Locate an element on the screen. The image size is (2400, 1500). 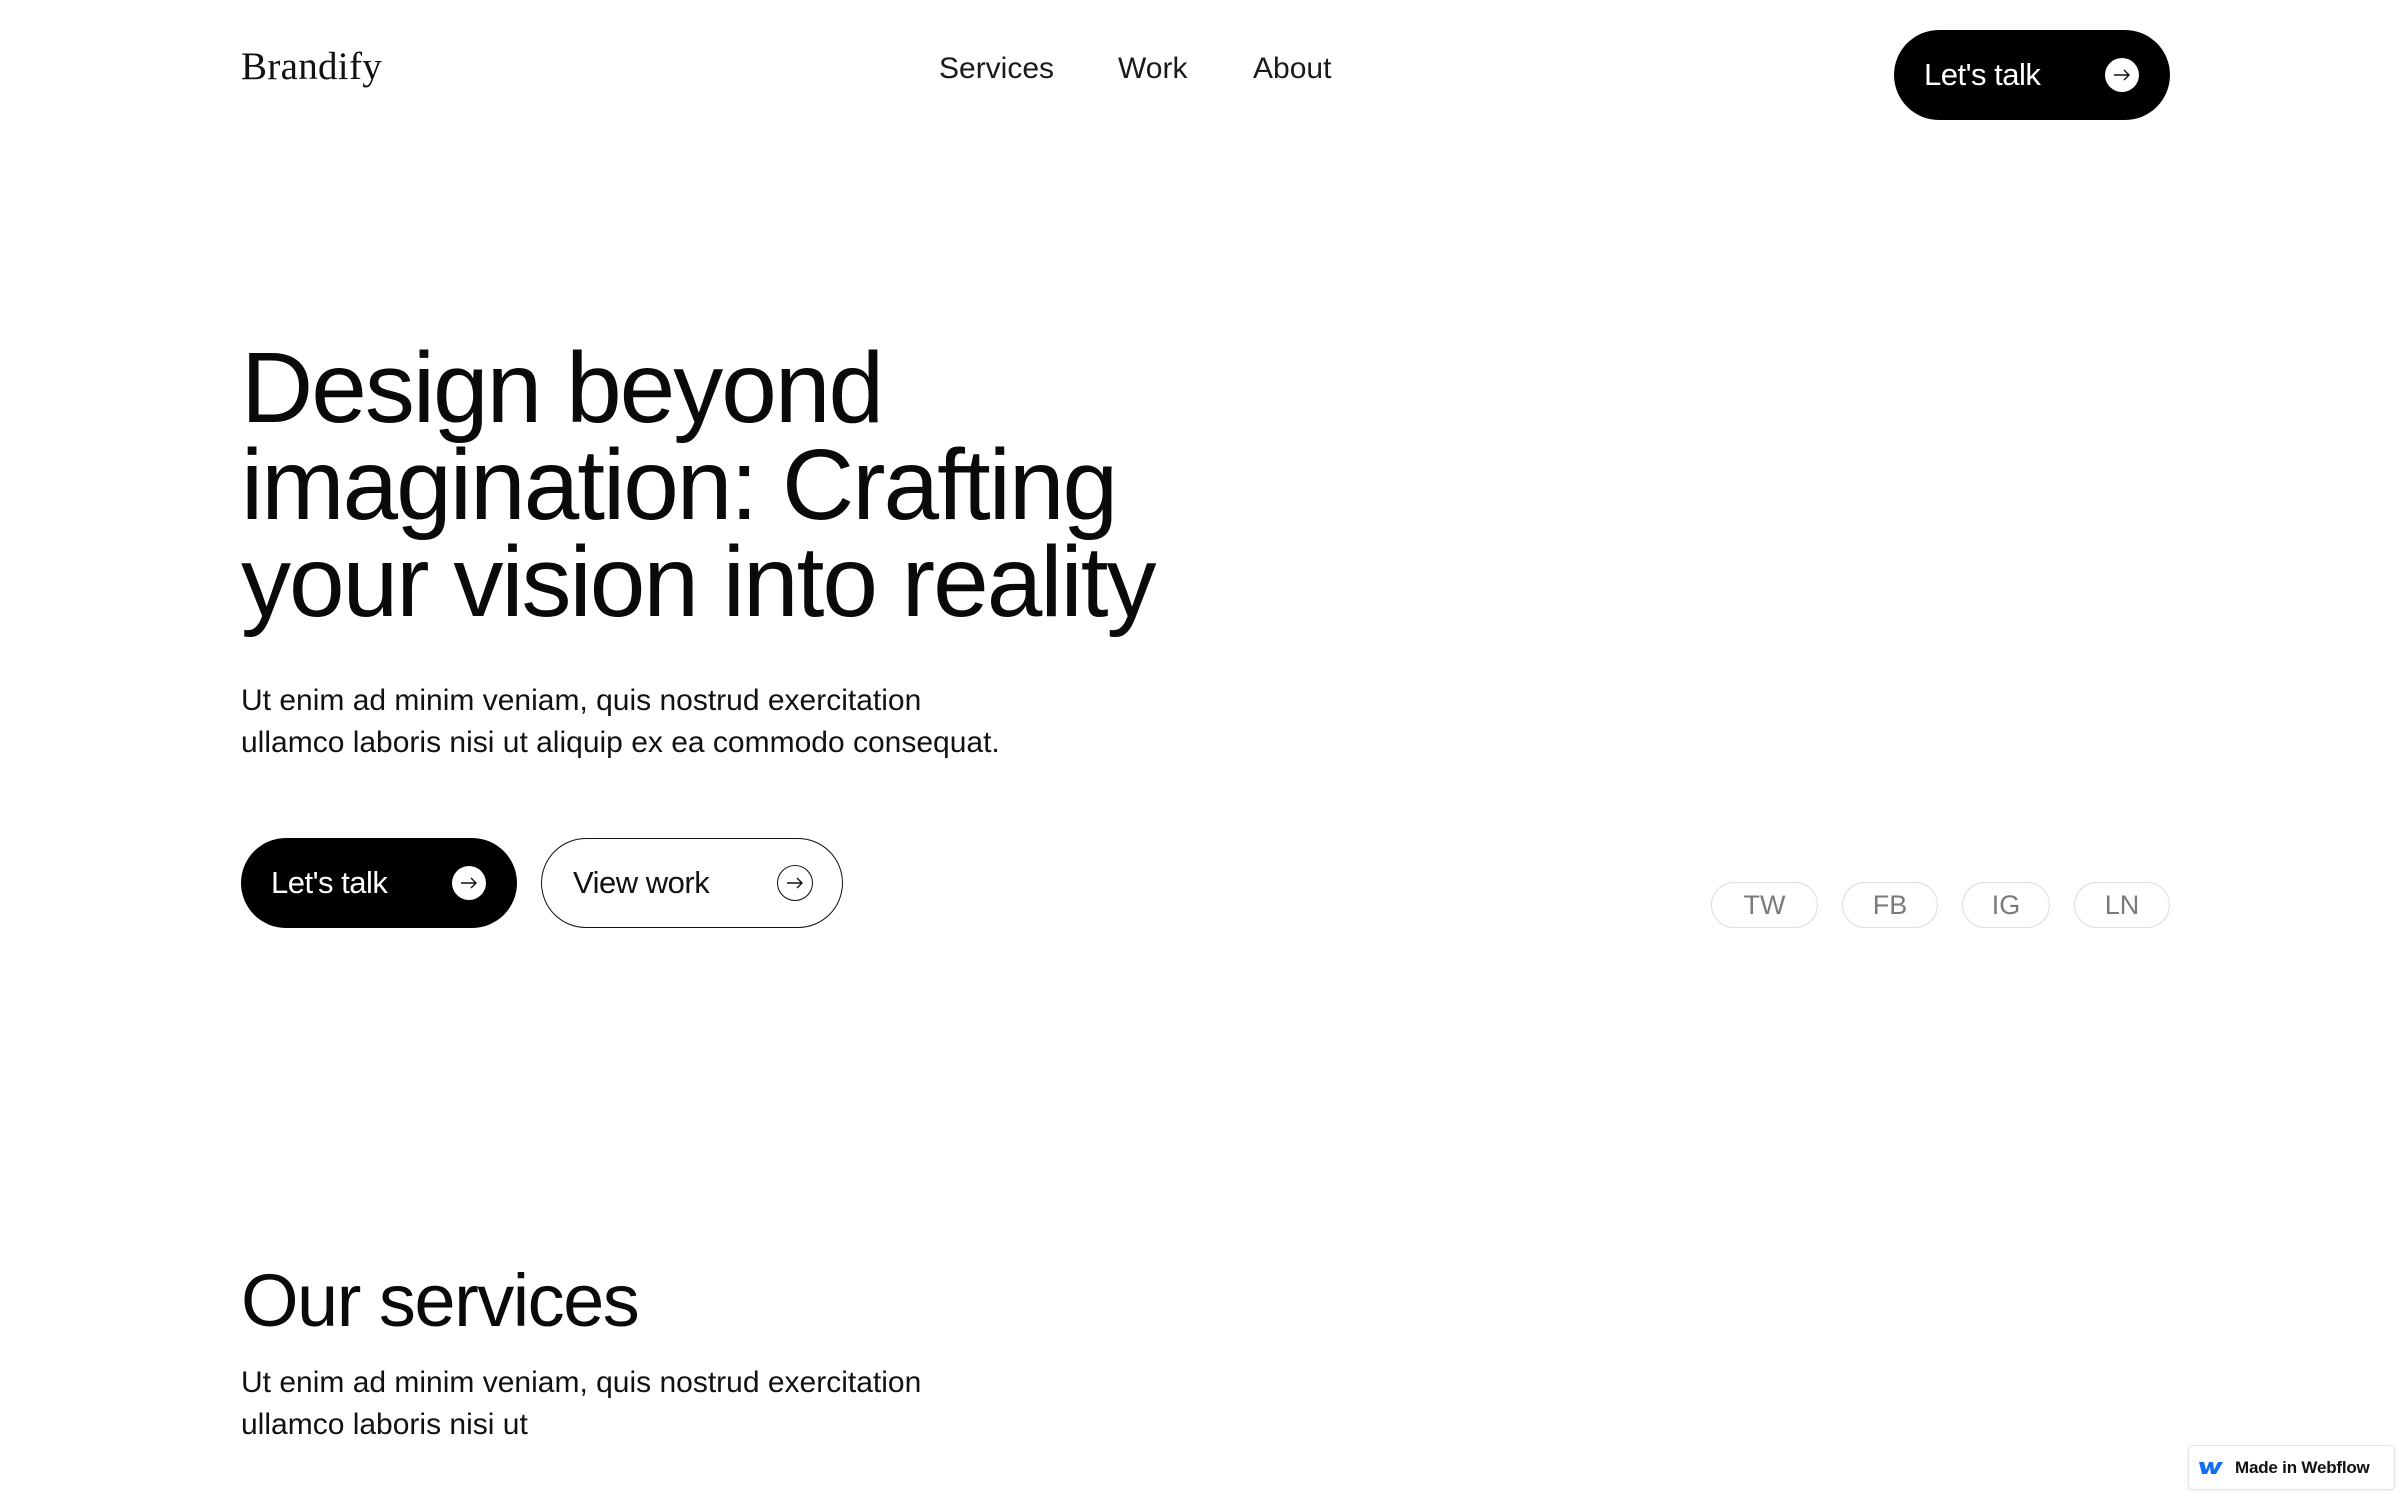
hero-title-line: Design beyond is located at coordinates (562, 388).